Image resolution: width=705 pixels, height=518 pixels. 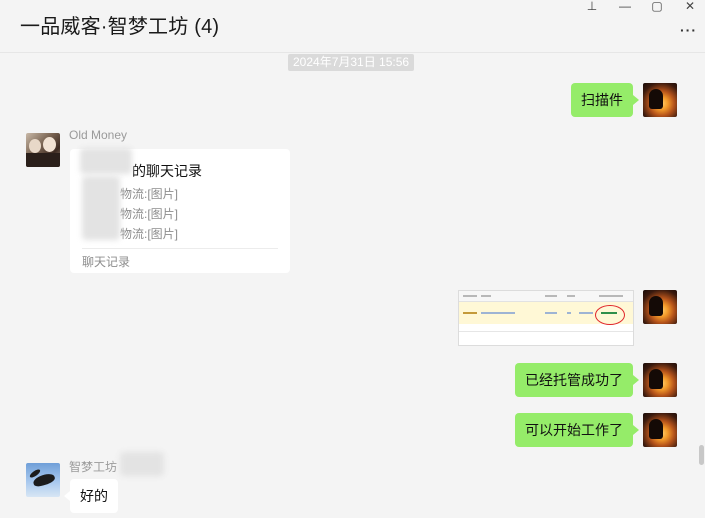 I want to click on message-bubble-self: 扫描件, so click(x=605, y=100).